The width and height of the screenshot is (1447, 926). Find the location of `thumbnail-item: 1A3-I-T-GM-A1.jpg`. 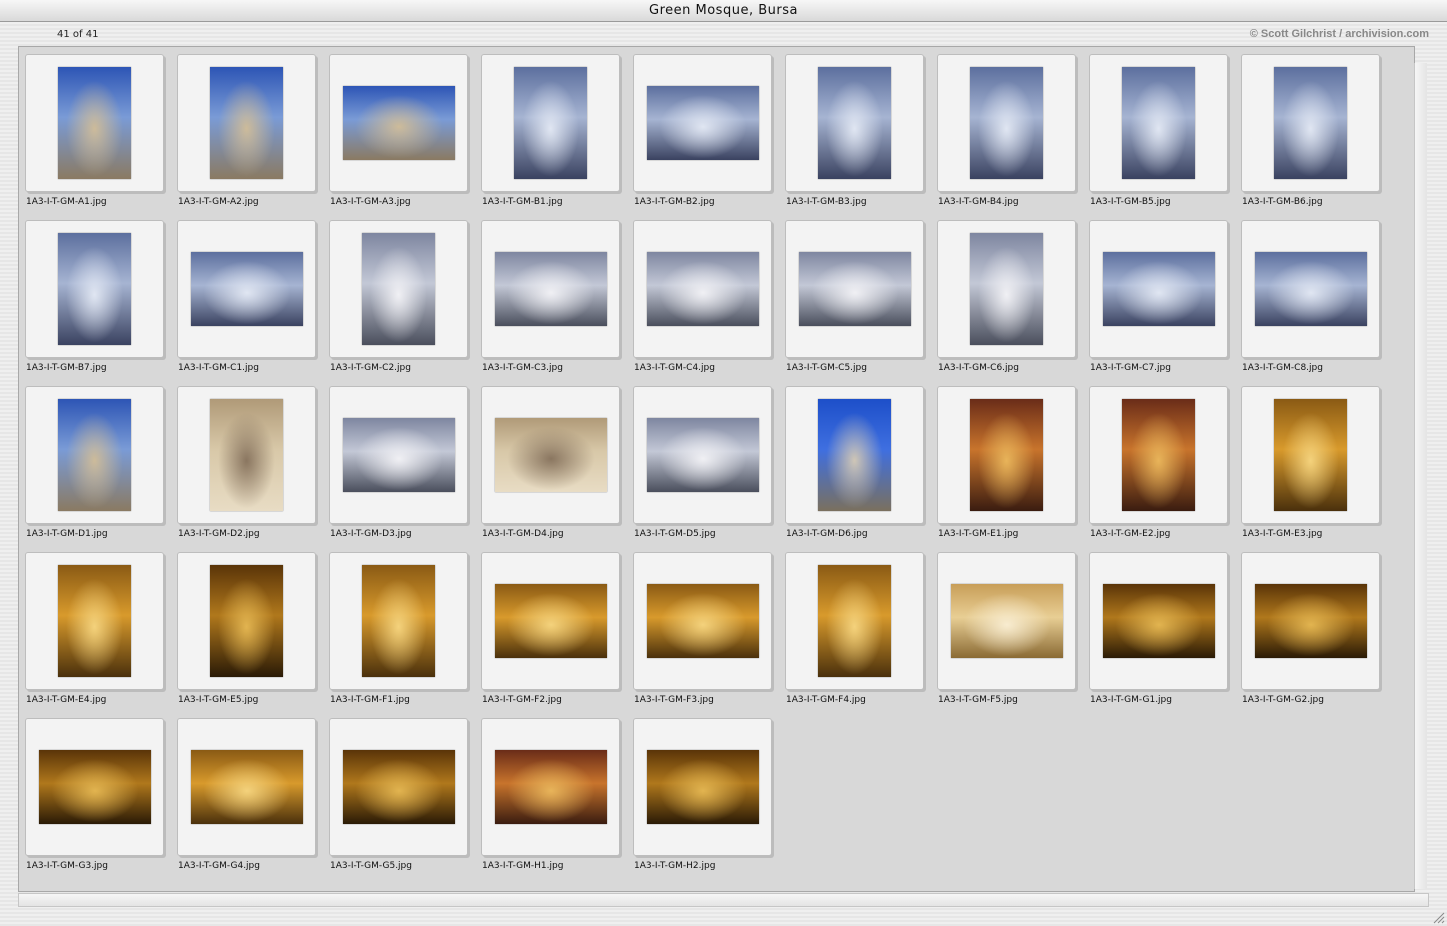

thumbnail-item: 1A3-I-T-GM-A1.jpg is located at coordinates (101, 134).